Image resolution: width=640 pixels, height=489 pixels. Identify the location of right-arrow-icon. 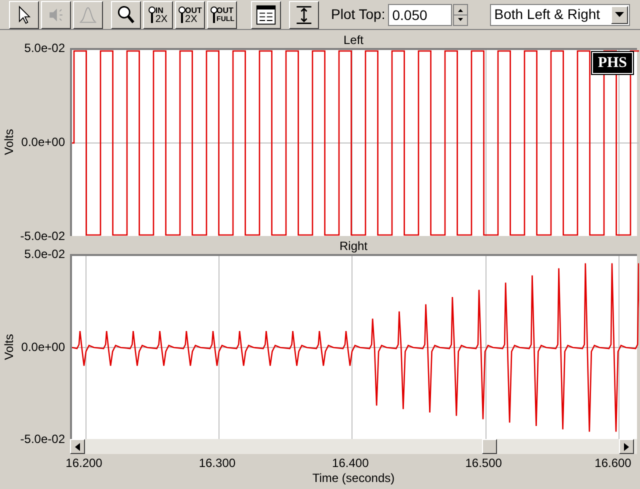
(626, 446).